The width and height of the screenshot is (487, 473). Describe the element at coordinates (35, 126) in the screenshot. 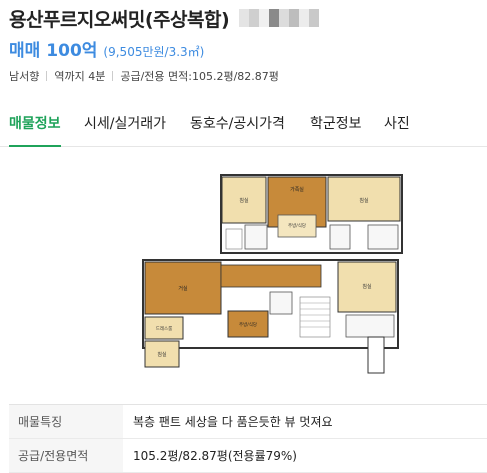

I see `tab-listing-info: 매물정보` at that location.